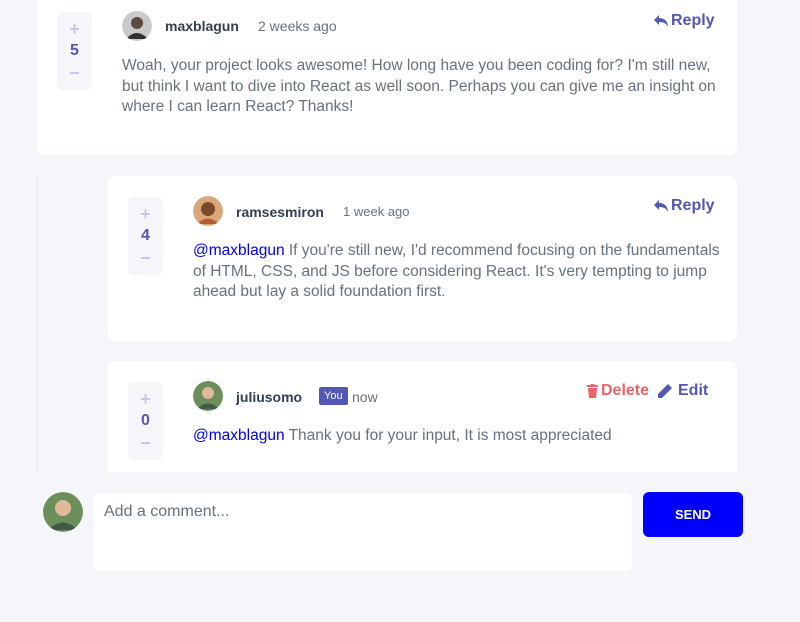  What do you see at coordinates (665, 391) in the screenshot?
I see `pencil-icon` at bounding box center [665, 391].